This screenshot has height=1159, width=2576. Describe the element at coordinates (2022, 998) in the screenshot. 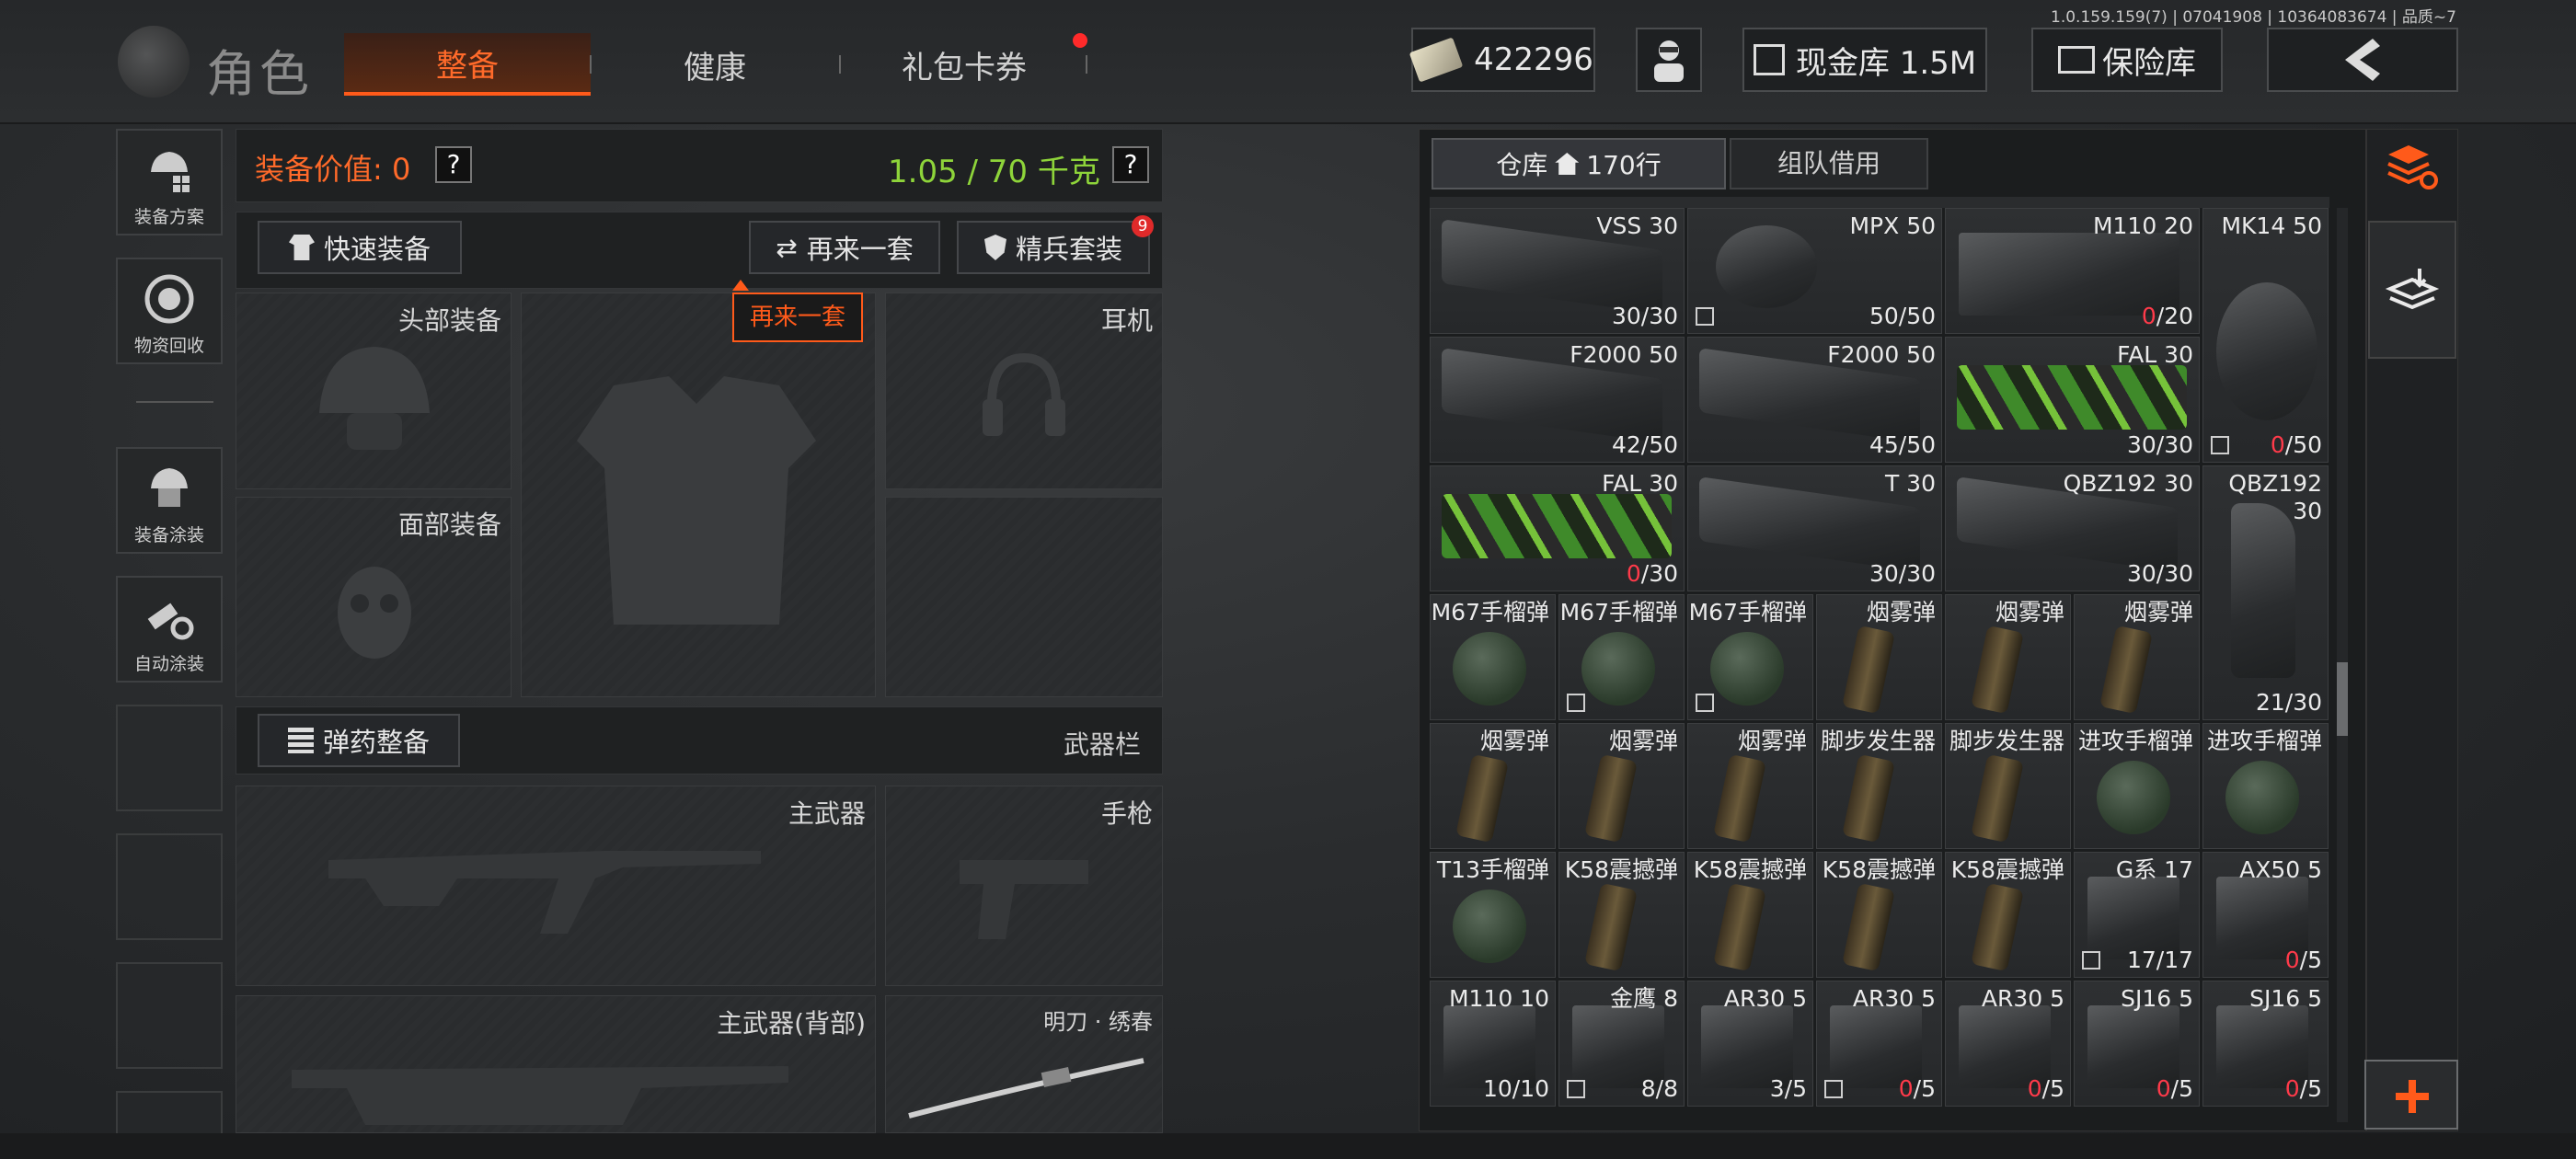

I see `item-name: AR30 5` at that location.